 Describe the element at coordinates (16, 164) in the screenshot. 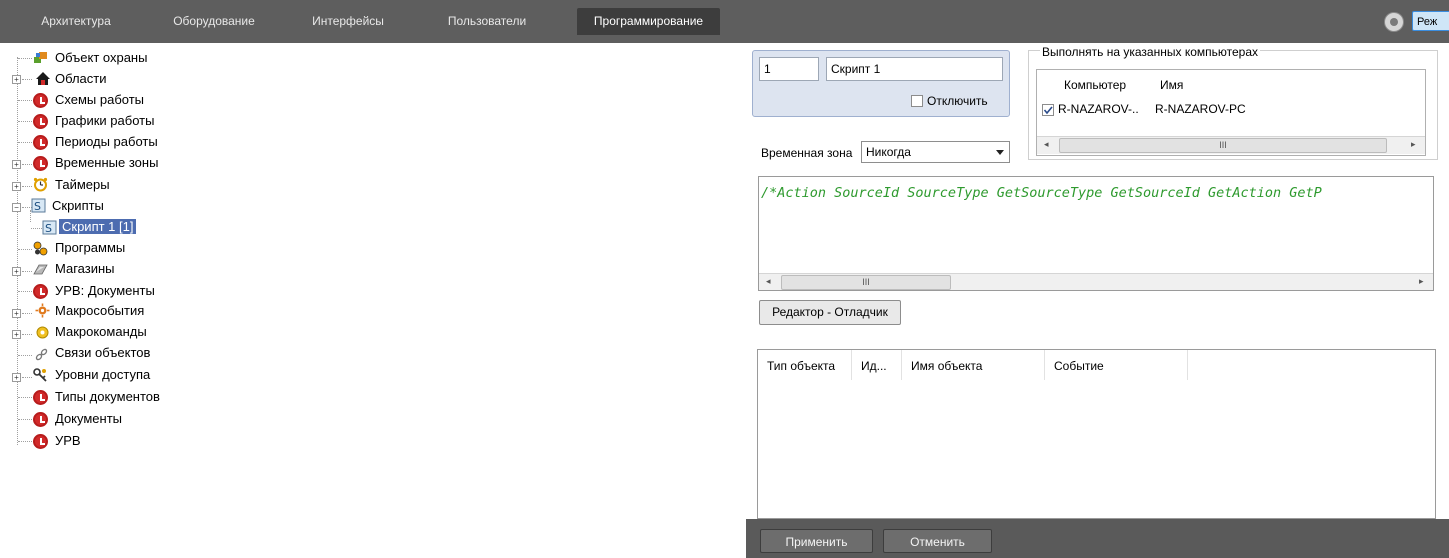

I see `expand-timezones-icon: +` at that location.